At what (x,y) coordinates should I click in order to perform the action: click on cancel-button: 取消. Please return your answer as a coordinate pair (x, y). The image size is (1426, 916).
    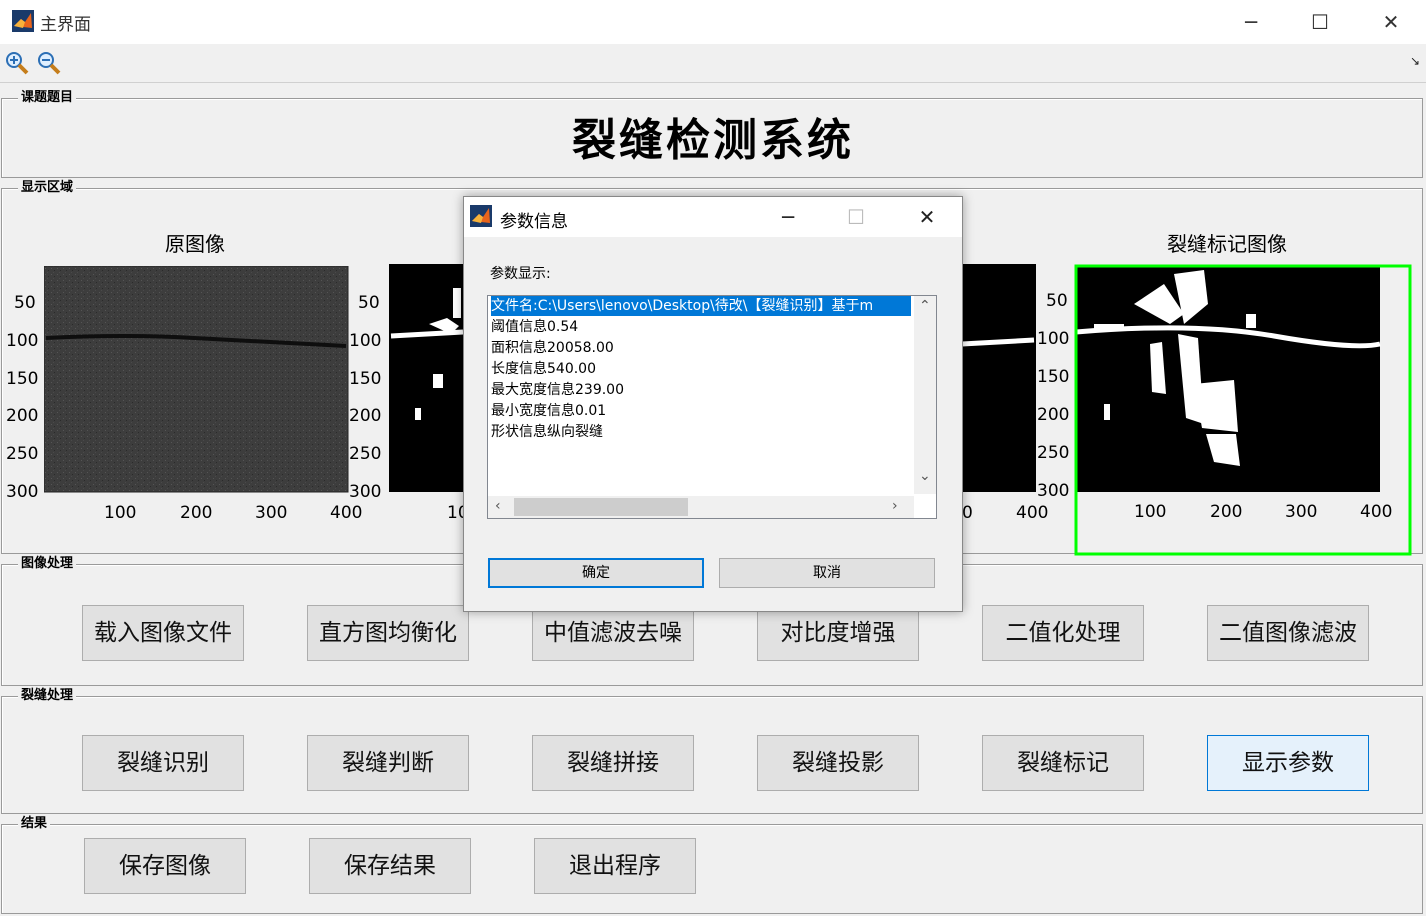
    Looking at the image, I should click on (827, 573).